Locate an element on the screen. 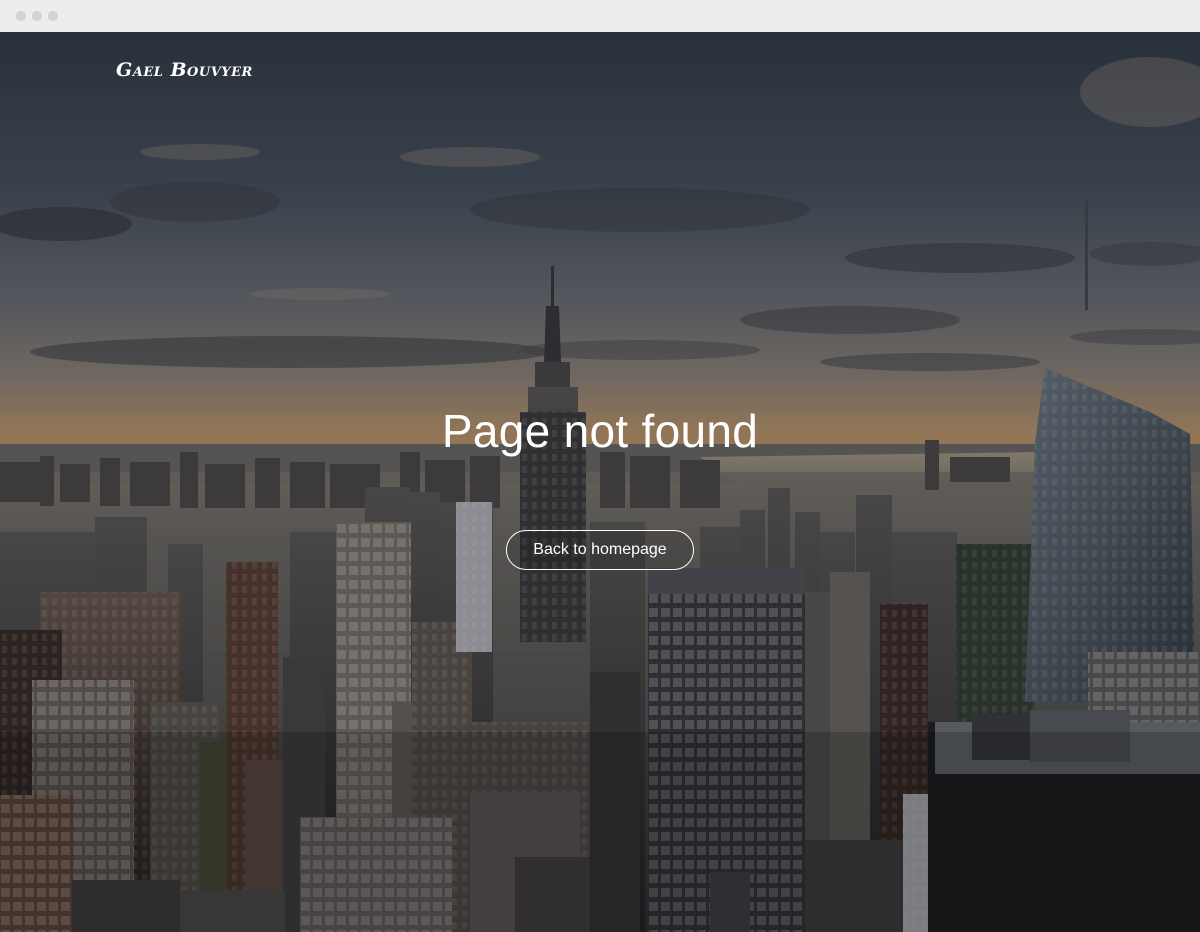 Image resolution: width=1200 pixels, height=932 pixels. window-close-dot is located at coordinates (21, 16).